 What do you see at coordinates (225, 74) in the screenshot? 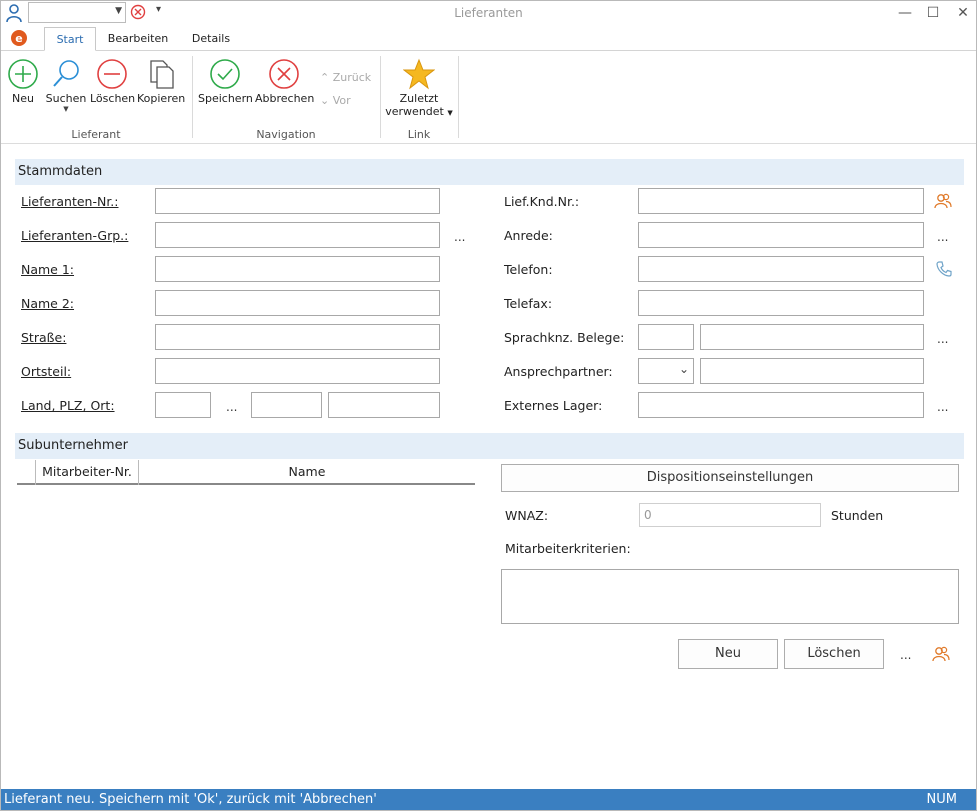
I see `check-icon` at bounding box center [225, 74].